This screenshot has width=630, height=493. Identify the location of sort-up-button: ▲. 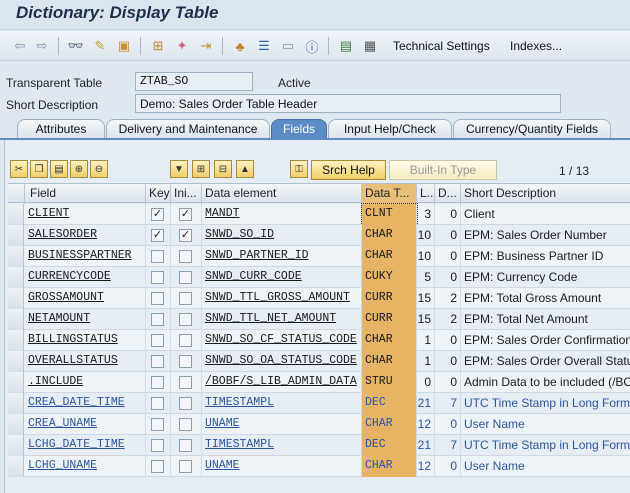
(245, 169).